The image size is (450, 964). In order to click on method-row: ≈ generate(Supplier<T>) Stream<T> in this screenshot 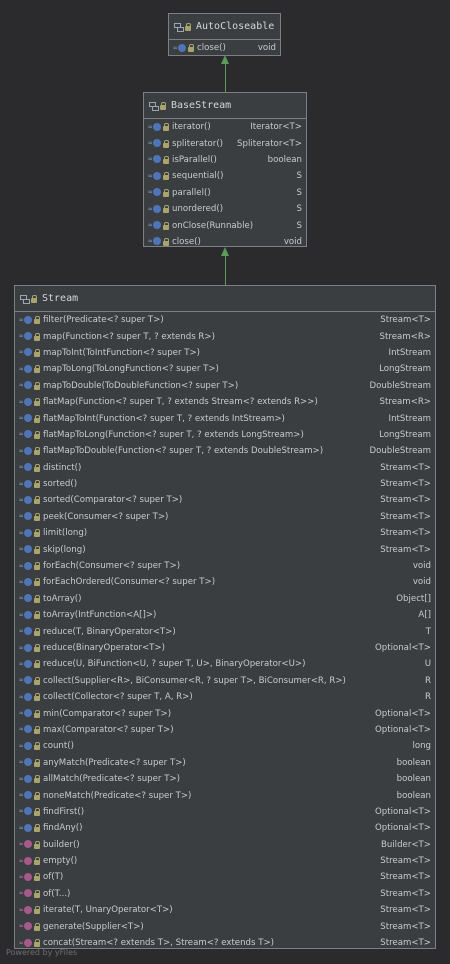, I will do `click(225, 926)`.